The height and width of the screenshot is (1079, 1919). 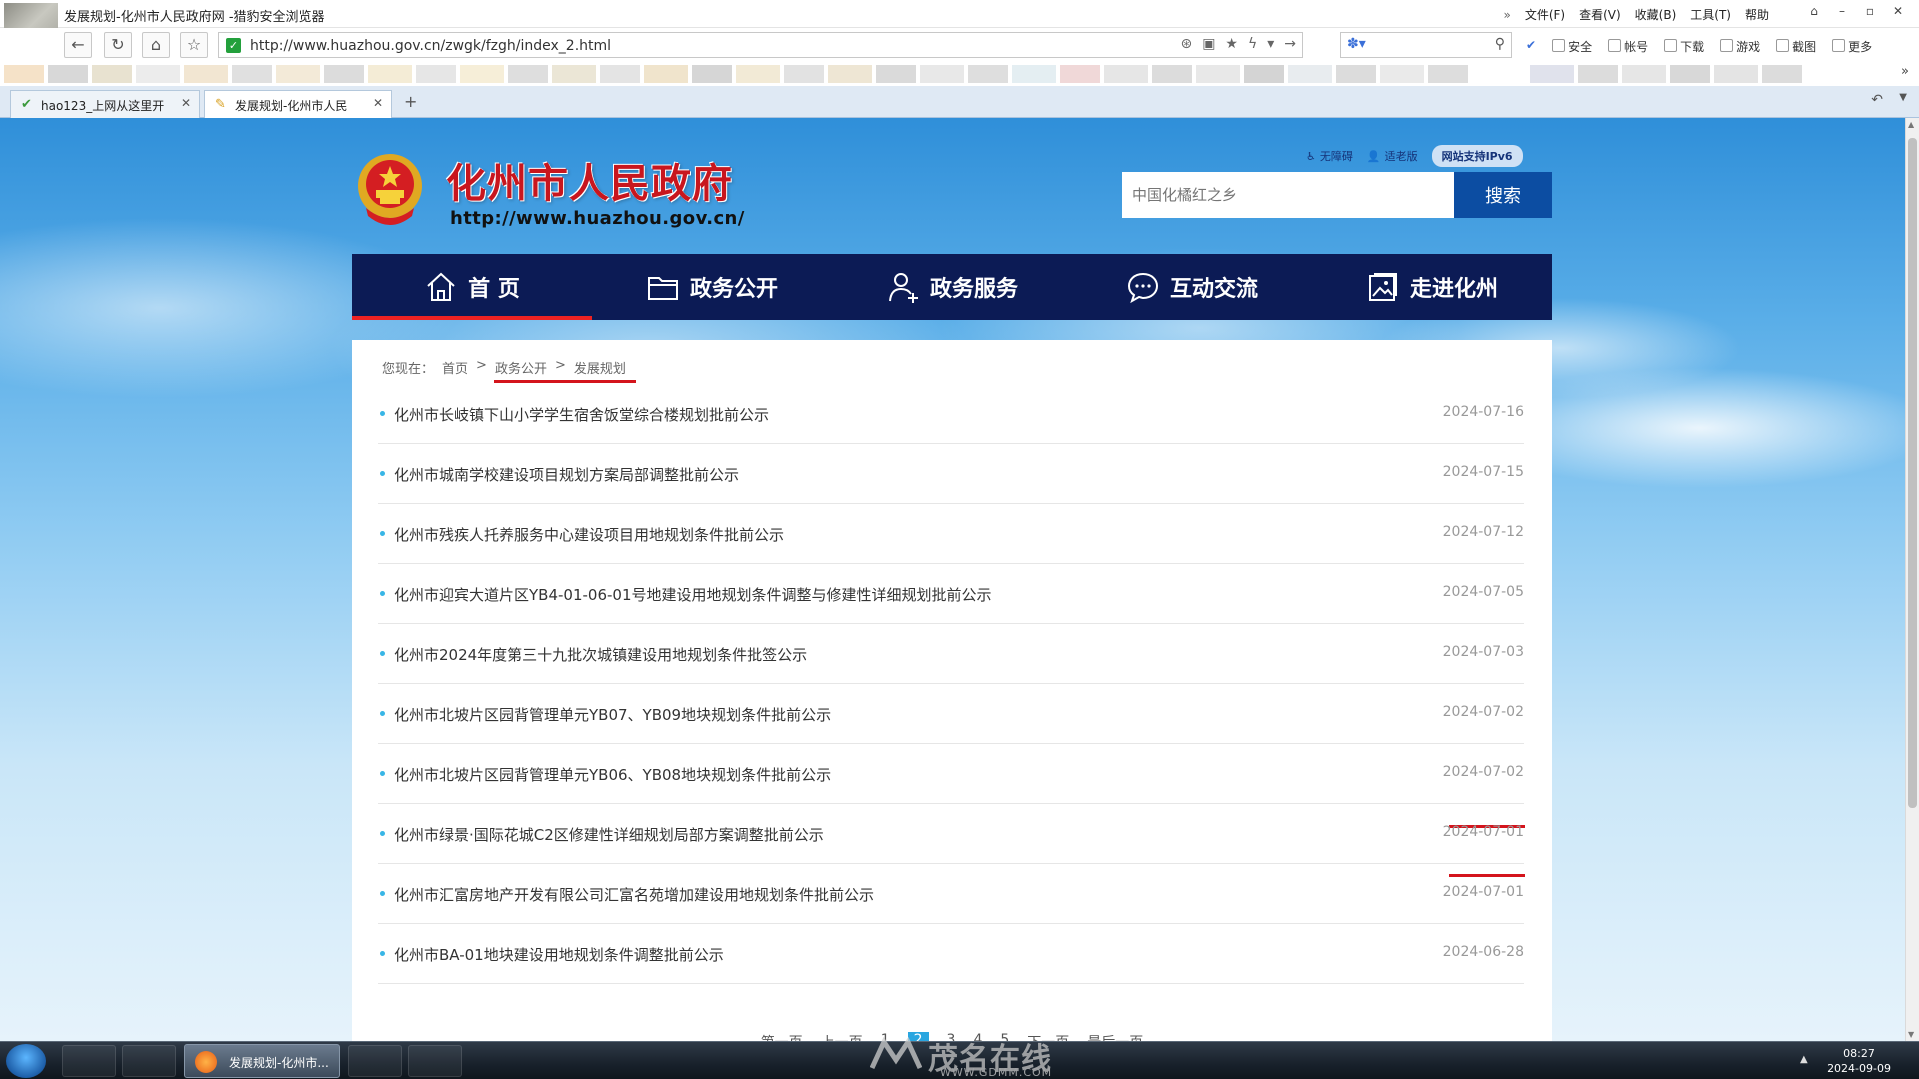 What do you see at coordinates (1905, 71) in the screenshot?
I see `bookmarks-more-icon: »` at bounding box center [1905, 71].